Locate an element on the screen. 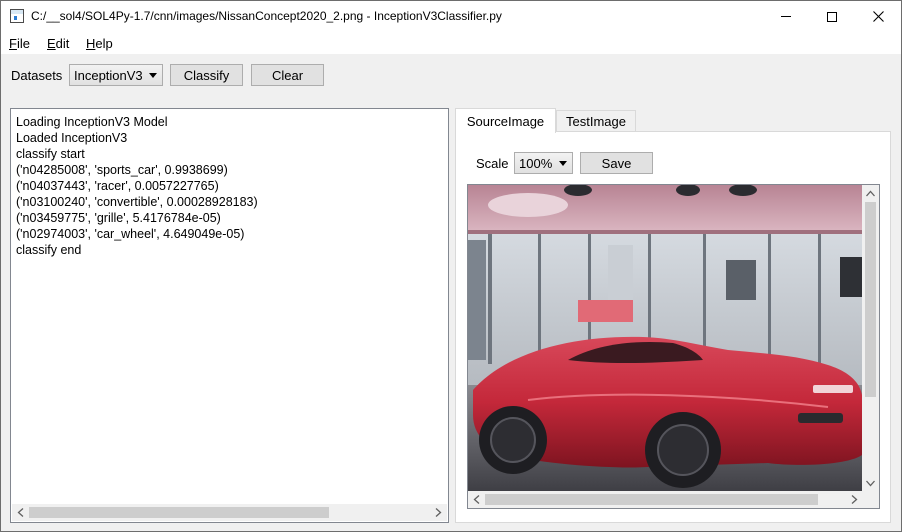 This screenshot has height=532, width=902. log-line: classify start is located at coordinates (50, 154).